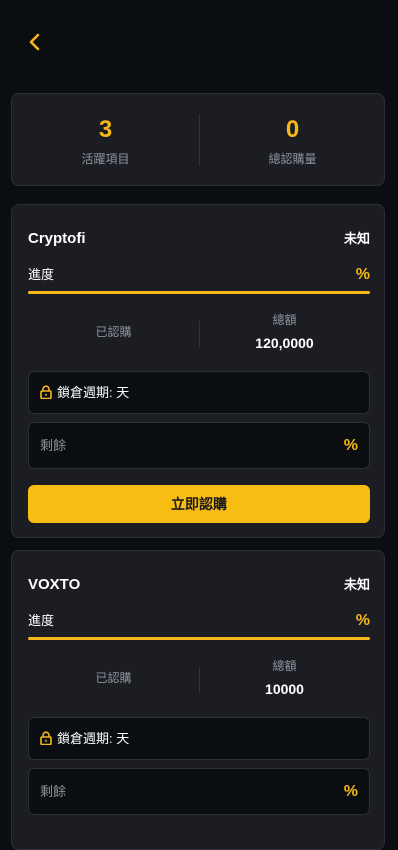 The width and height of the screenshot is (398, 850). Describe the element at coordinates (284, 689) in the screenshot. I see `total-amount-value: 10000` at that location.